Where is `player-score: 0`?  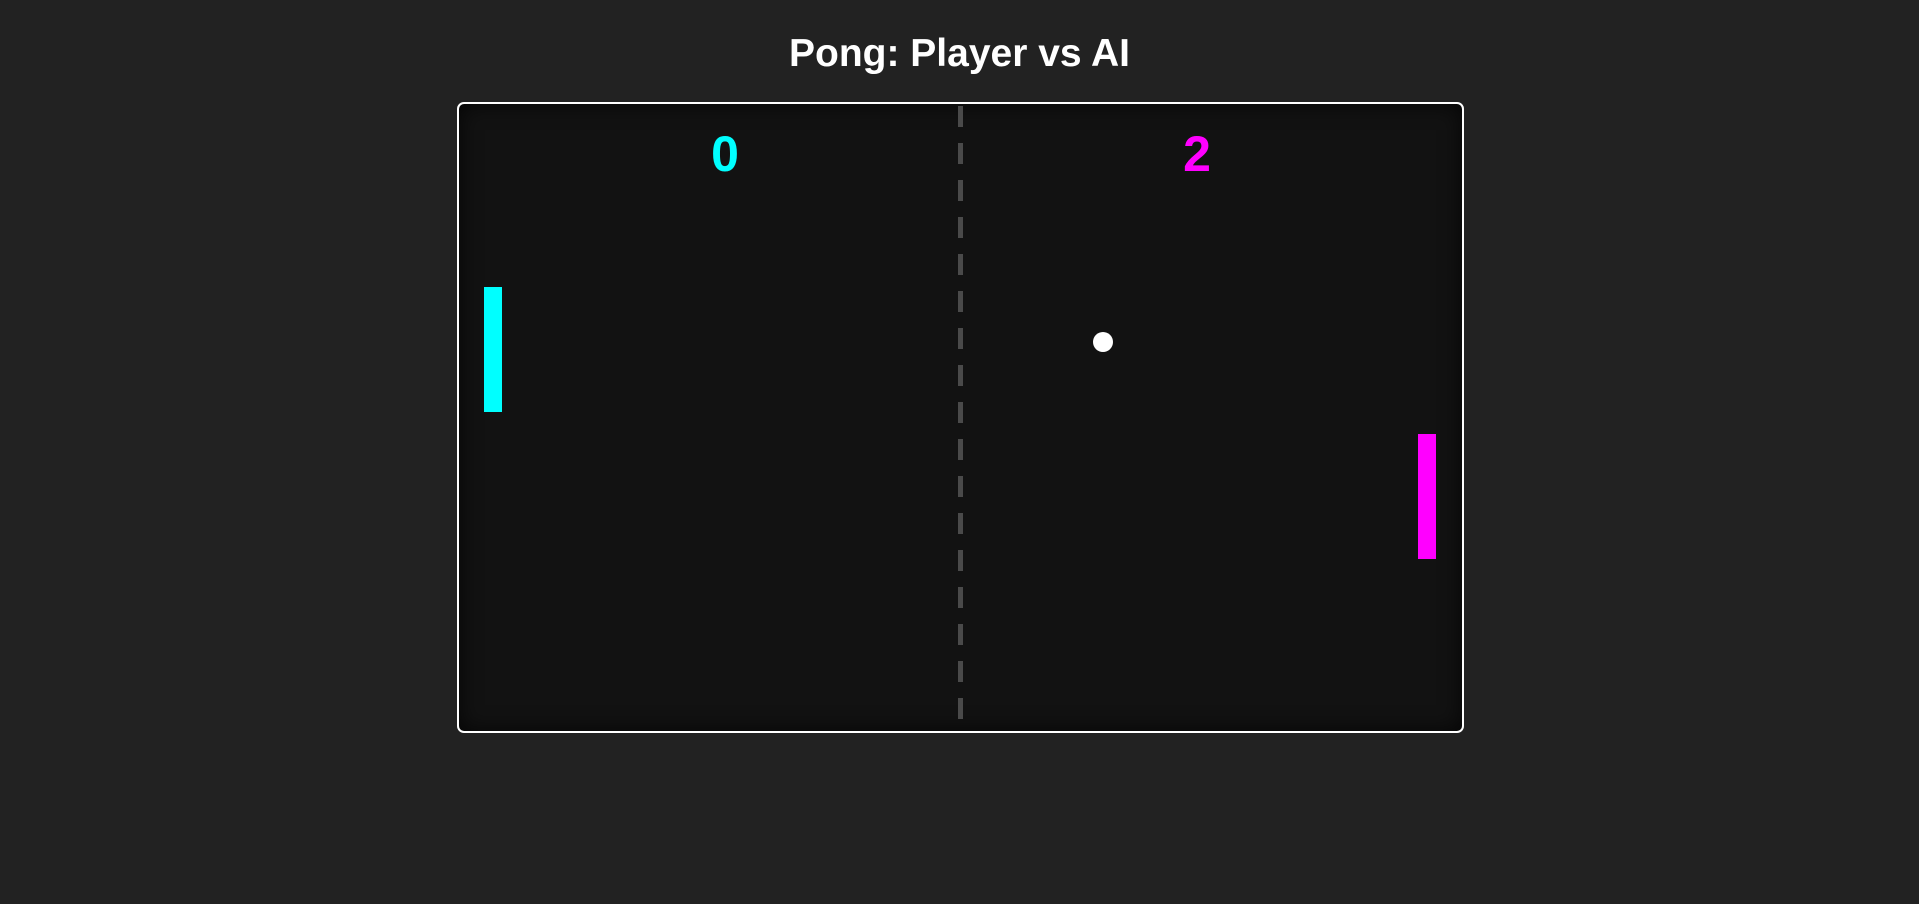 player-score: 0 is located at coordinates (725, 154).